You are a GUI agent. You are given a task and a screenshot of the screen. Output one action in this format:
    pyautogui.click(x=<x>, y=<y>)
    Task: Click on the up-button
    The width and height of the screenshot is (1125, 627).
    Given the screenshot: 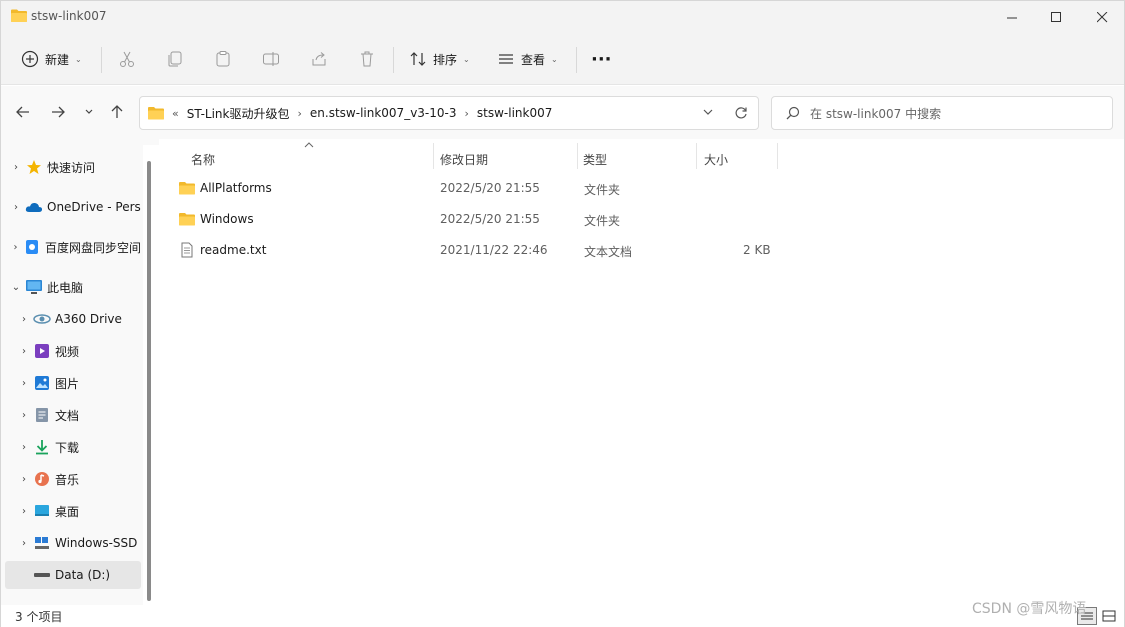 What is the action you would take?
    pyautogui.click(x=117, y=112)
    